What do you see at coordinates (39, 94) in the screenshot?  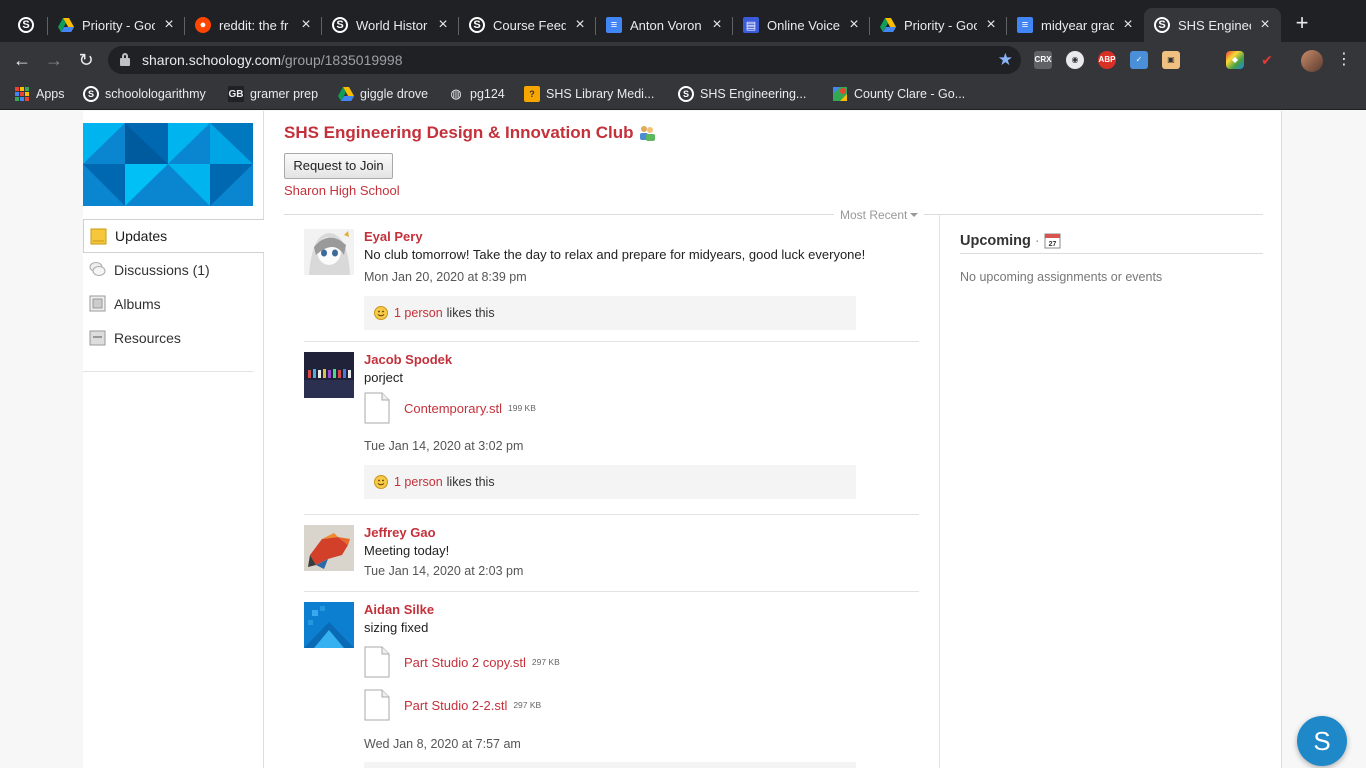 I see `bookmark-apps: Apps` at bounding box center [39, 94].